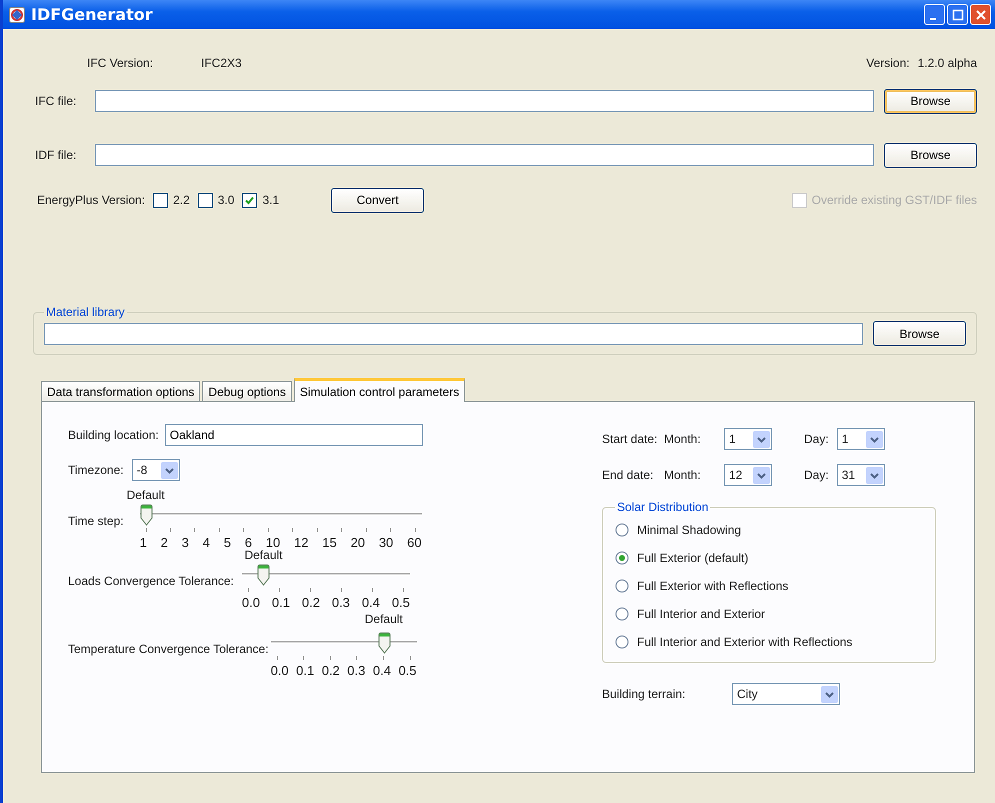 This screenshot has width=995, height=803. I want to click on tick-label: 12, so click(301, 542).